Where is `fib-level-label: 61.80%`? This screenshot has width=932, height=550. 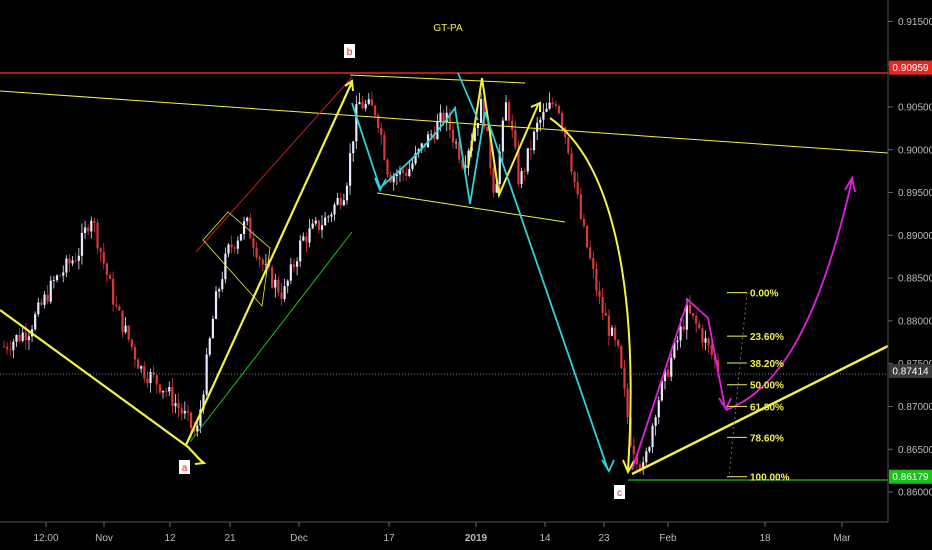 fib-level-label: 61.80% is located at coordinates (767, 407).